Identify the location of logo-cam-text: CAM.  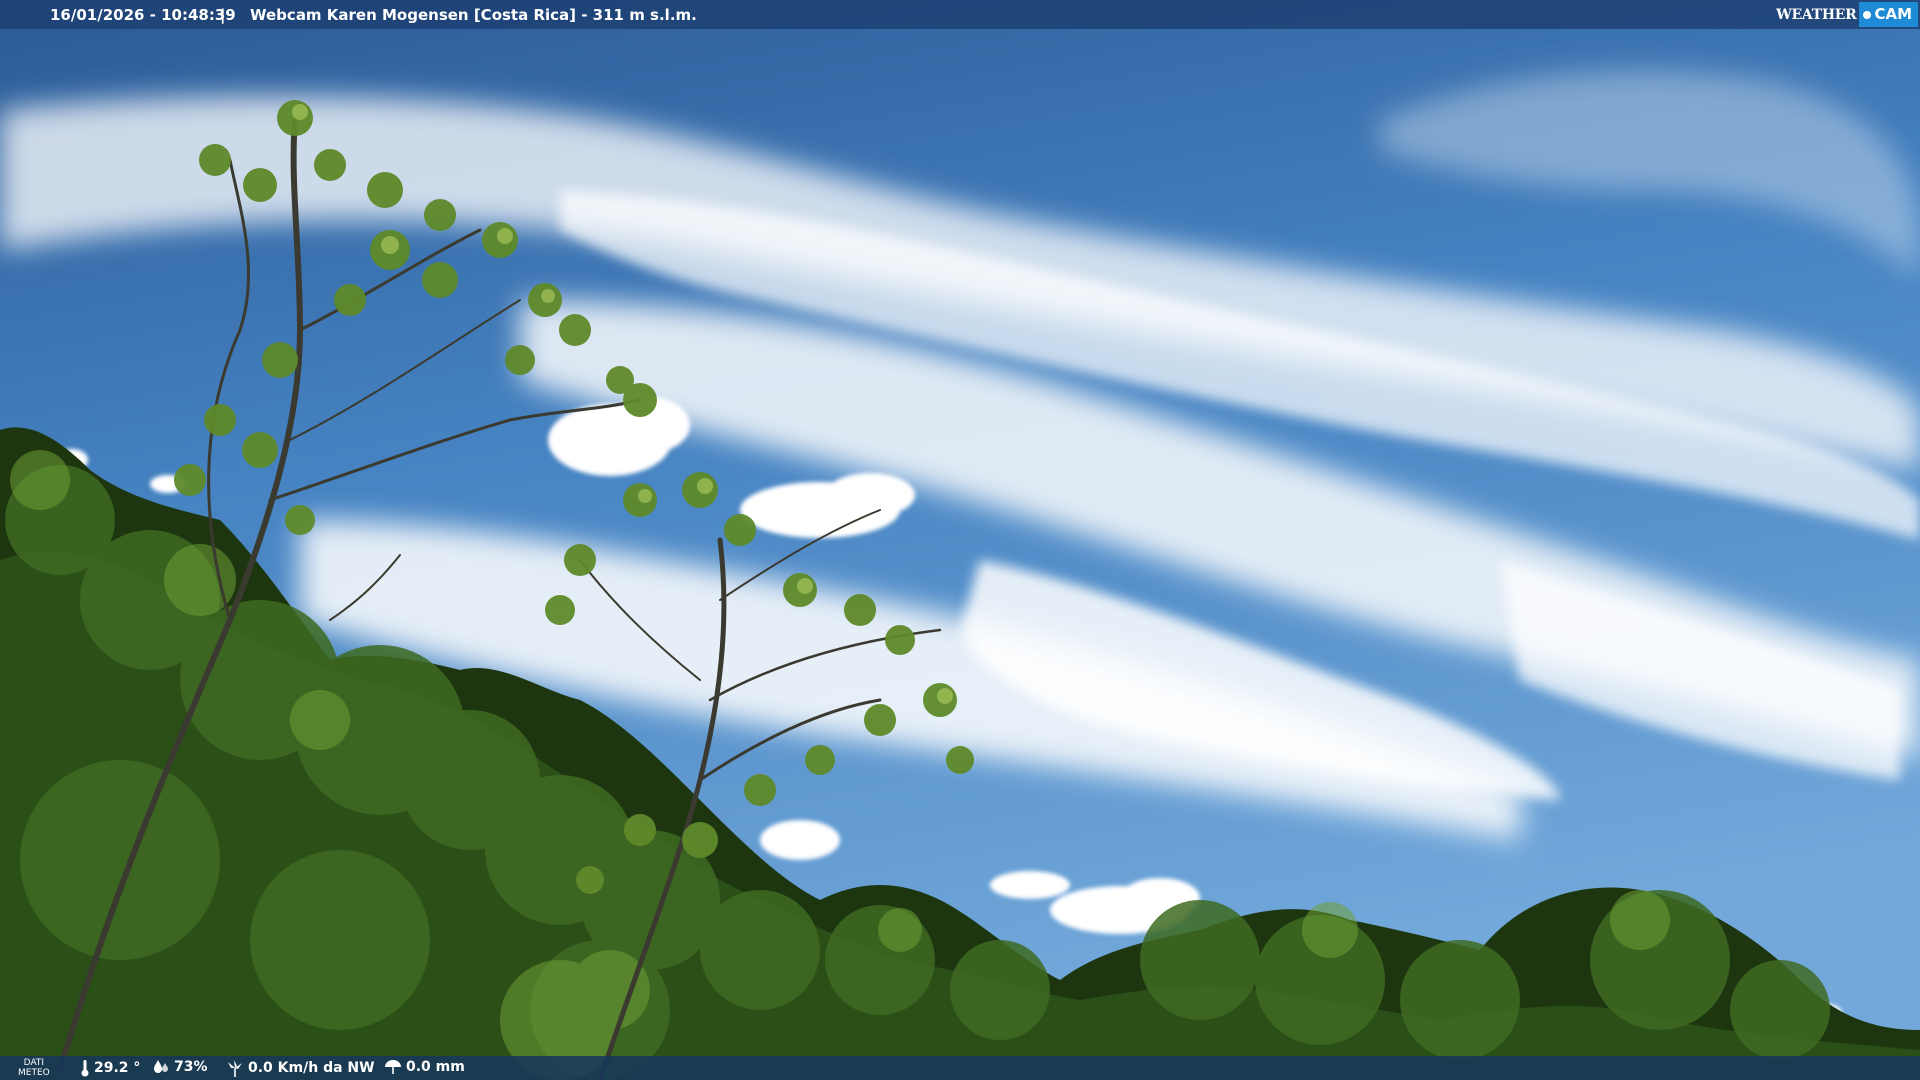
(1893, 14).